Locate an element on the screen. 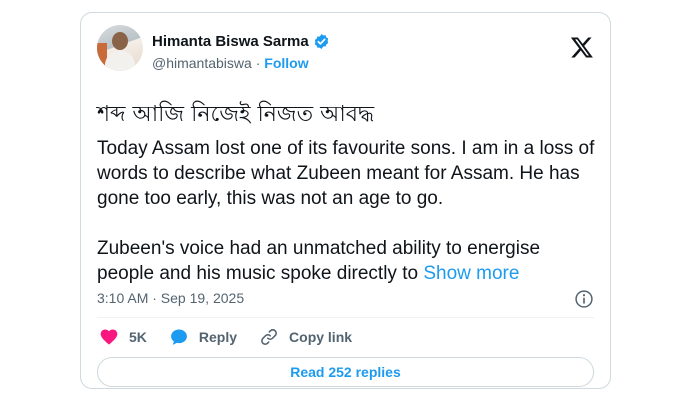 The height and width of the screenshot is (400, 700). tweet-headline: শব্দ আজি নিজেই নিজত আবদ্ধ is located at coordinates (236, 114).